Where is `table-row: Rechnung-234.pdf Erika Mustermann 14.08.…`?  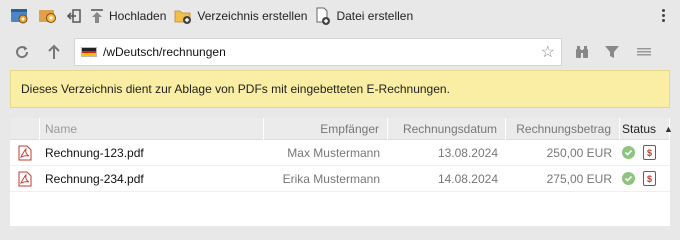 table-row: Rechnung-234.pdf Erika Mustermann 14.08.… is located at coordinates (340, 179).